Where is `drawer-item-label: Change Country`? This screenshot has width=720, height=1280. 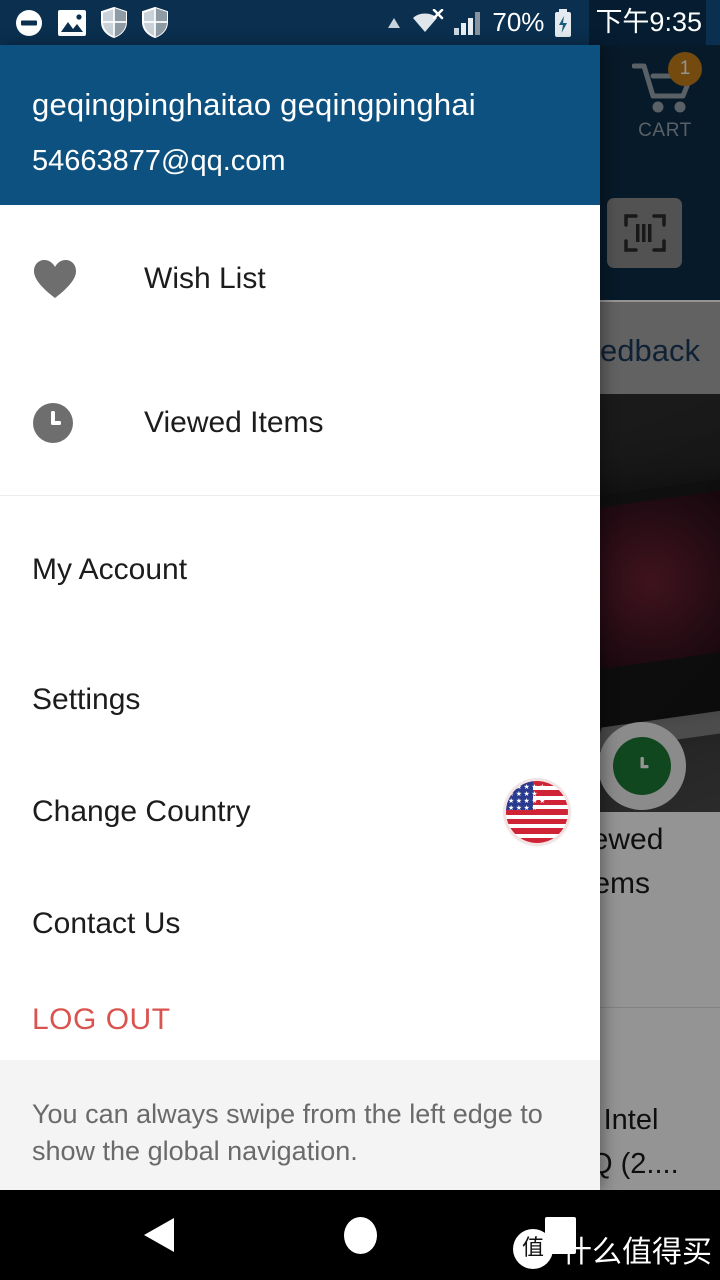 drawer-item-label: Change Country is located at coordinates (141, 811).